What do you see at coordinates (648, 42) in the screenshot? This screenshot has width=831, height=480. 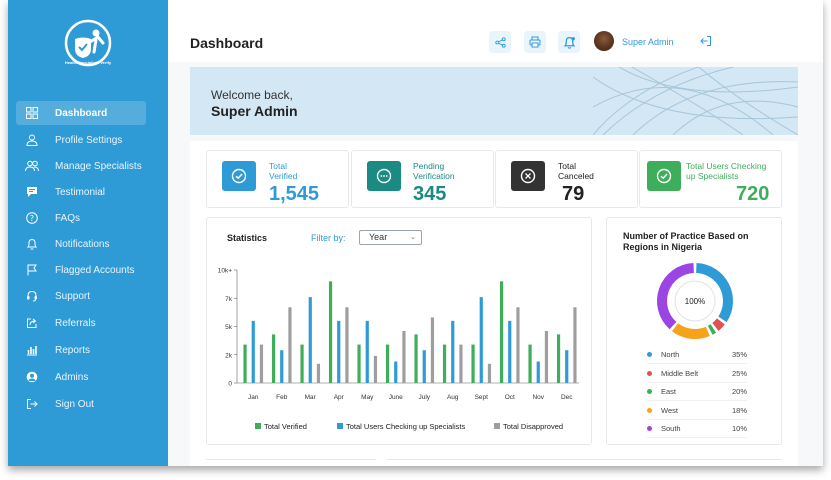 I see `user-name: Super Admin` at bounding box center [648, 42].